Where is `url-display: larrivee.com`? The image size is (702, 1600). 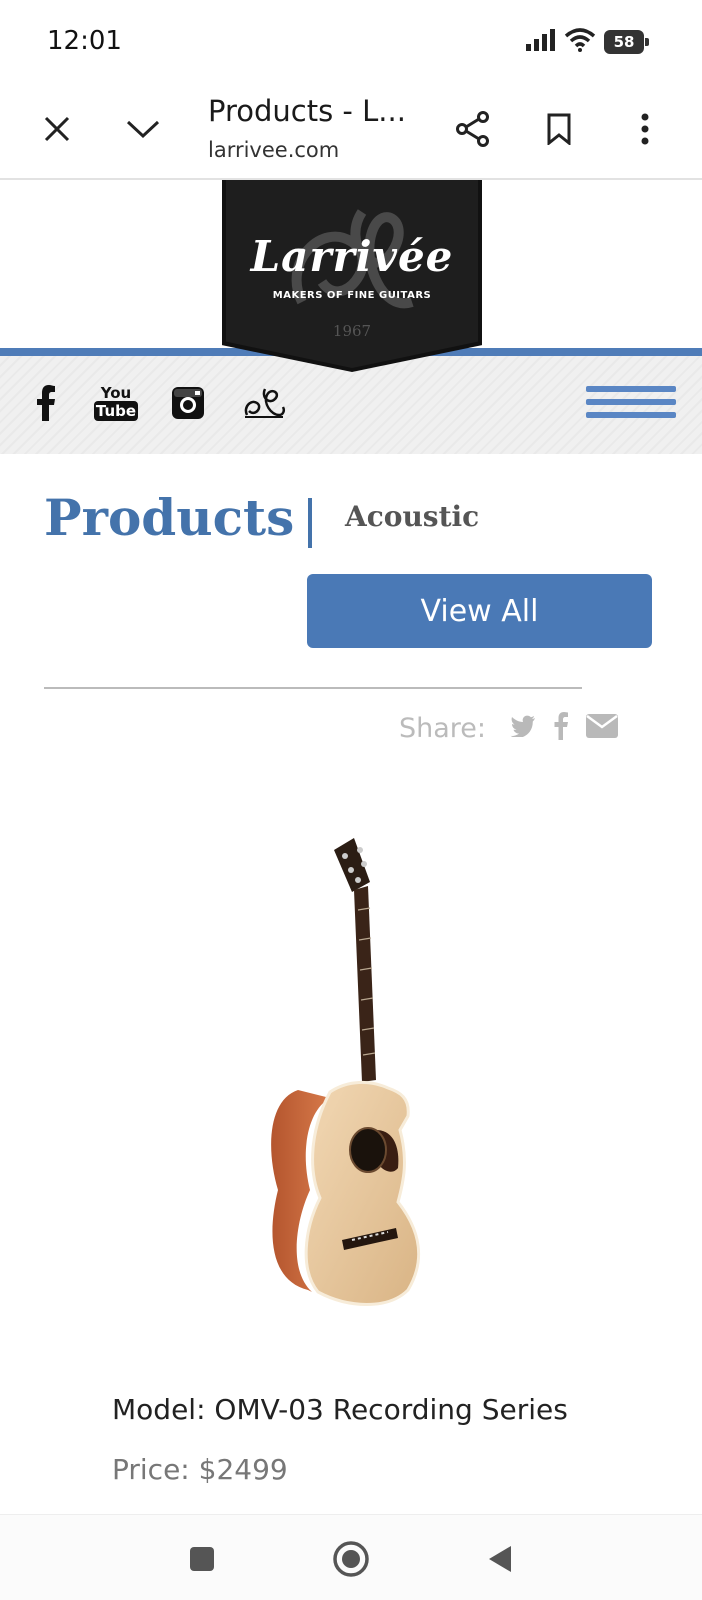
url-display: larrivee.com is located at coordinates (273, 150).